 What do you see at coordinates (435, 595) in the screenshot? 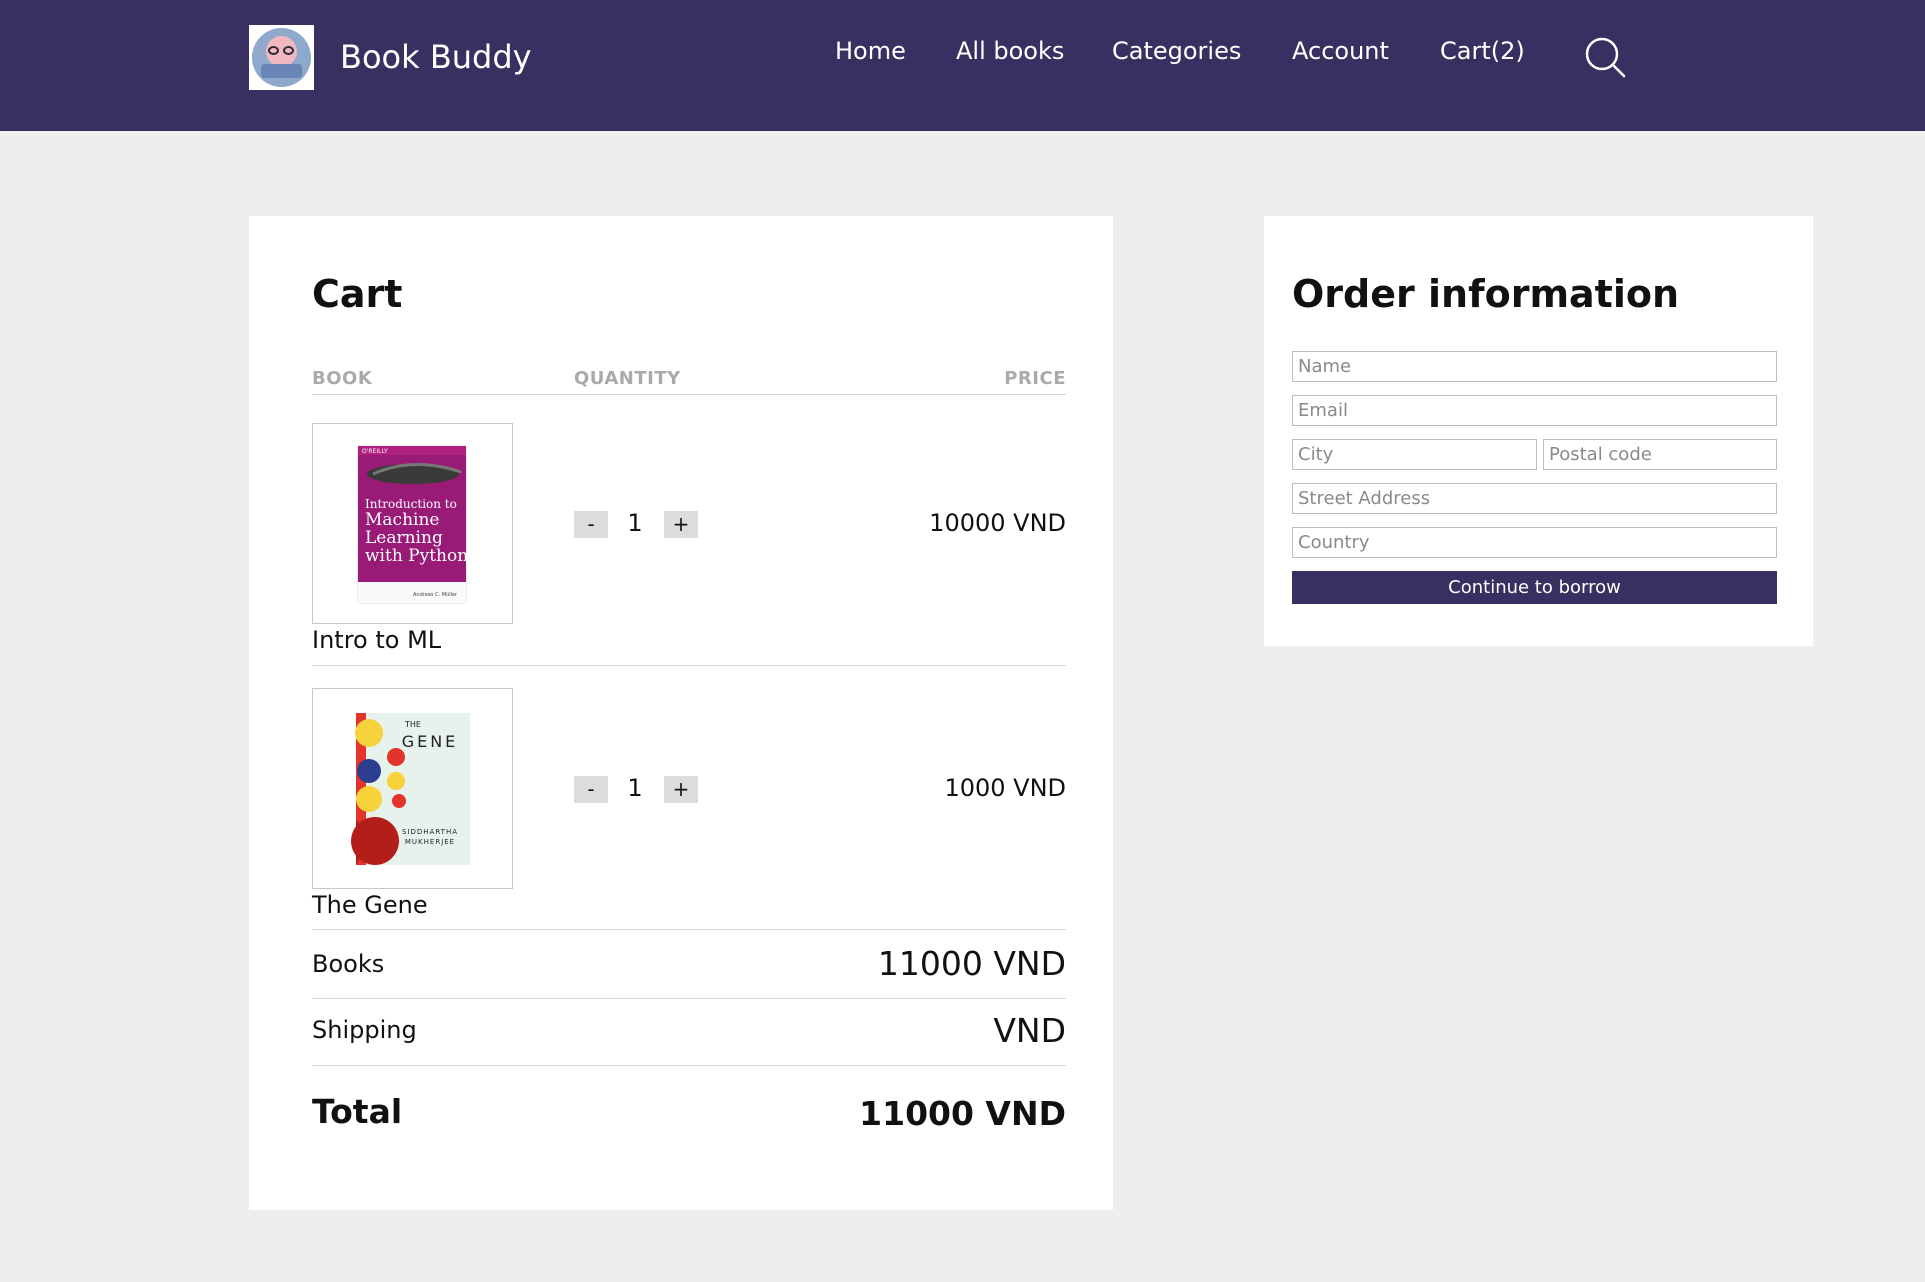
I see `svg-text: Andreas C. Müller` at bounding box center [435, 595].